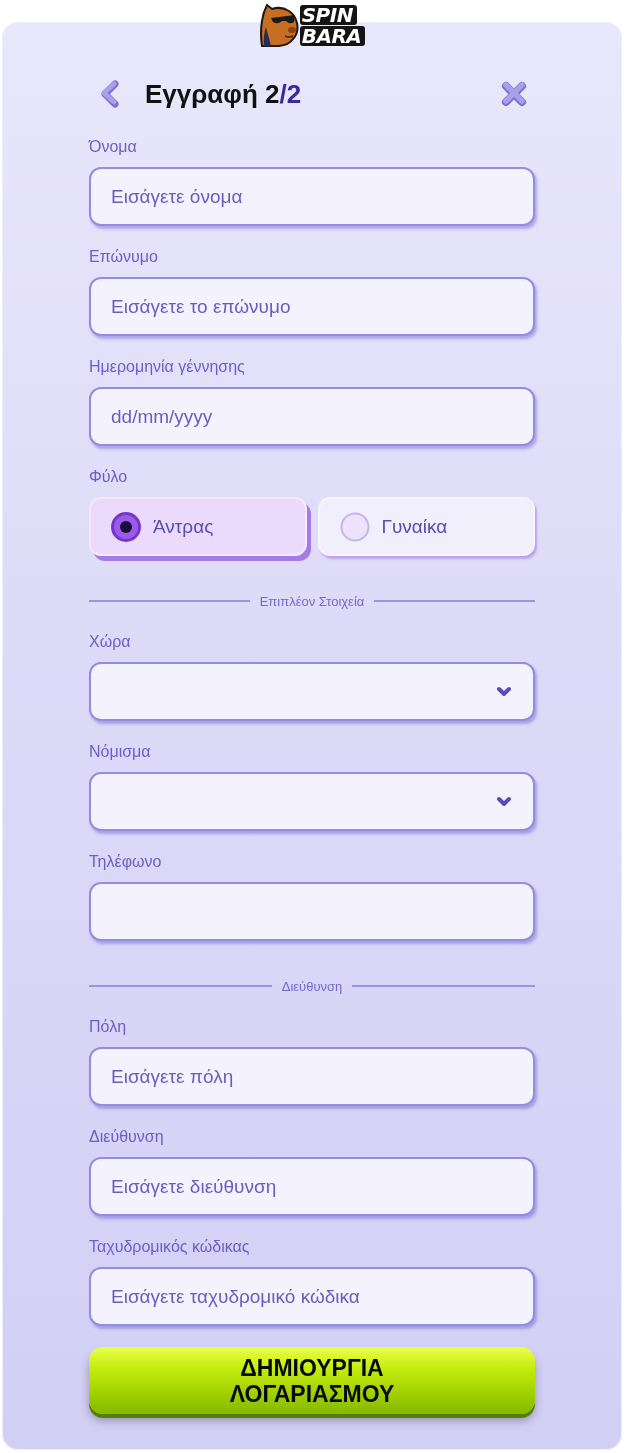 This screenshot has height=1453, width=624. What do you see at coordinates (278, 25) in the screenshot?
I see `capybara-logo-icon` at bounding box center [278, 25].